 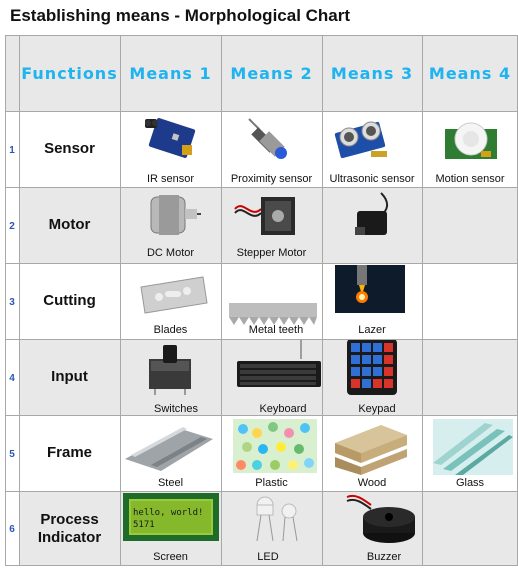 What do you see at coordinates (69, 528) in the screenshot?
I see `function-label: Process Indicator` at bounding box center [69, 528].